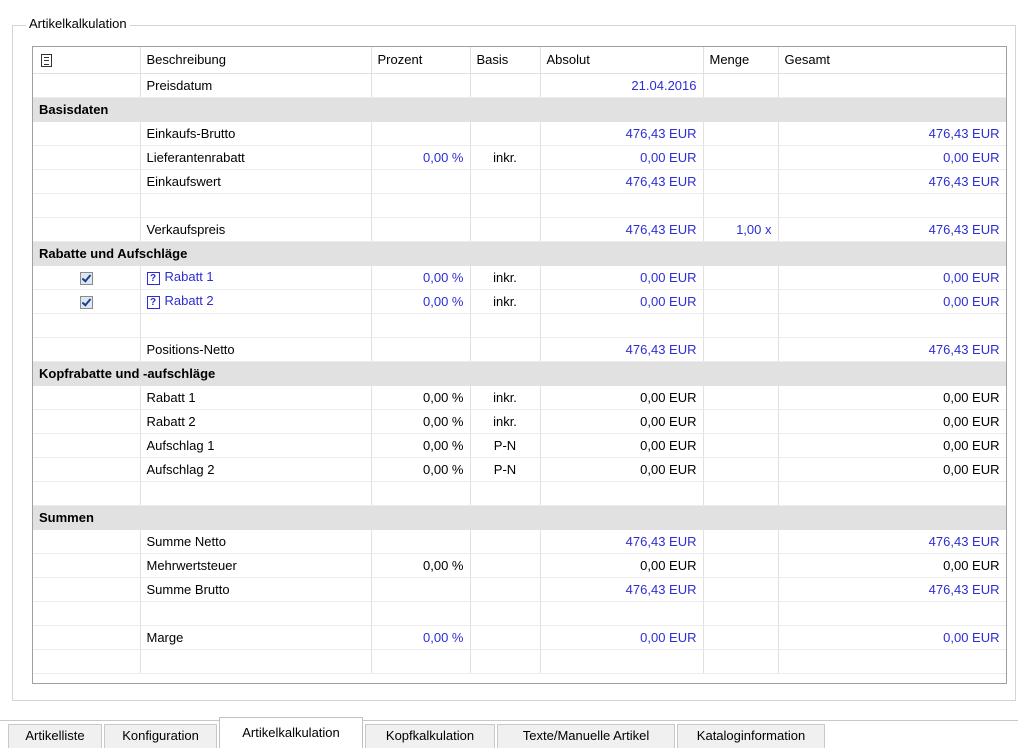 Image resolution: width=1018 pixels, height=748 pixels. What do you see at coordinates (160, 736) in the screenshot?
I see `tab-konfiguration: Konfiguration` at bounding box center [160, 736].